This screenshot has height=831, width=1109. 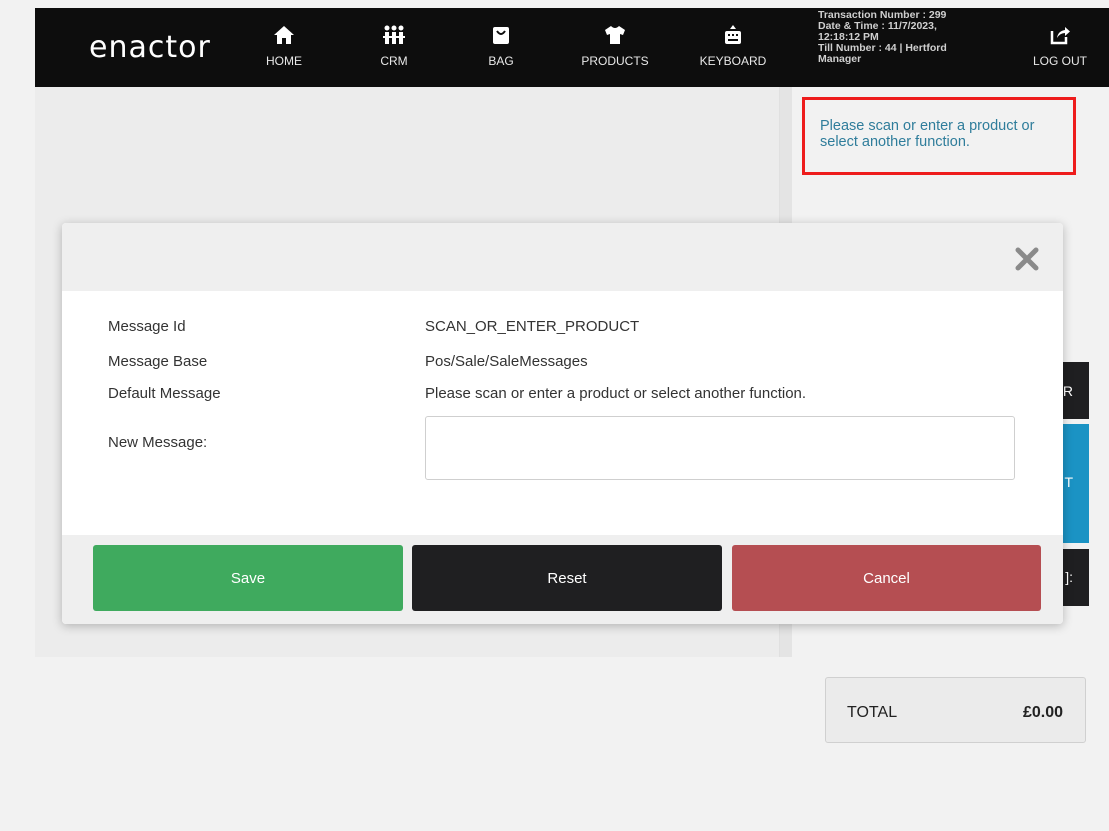 I want to click on dialog-footer: Save Reset Cancel, so click(x=562, y=579).